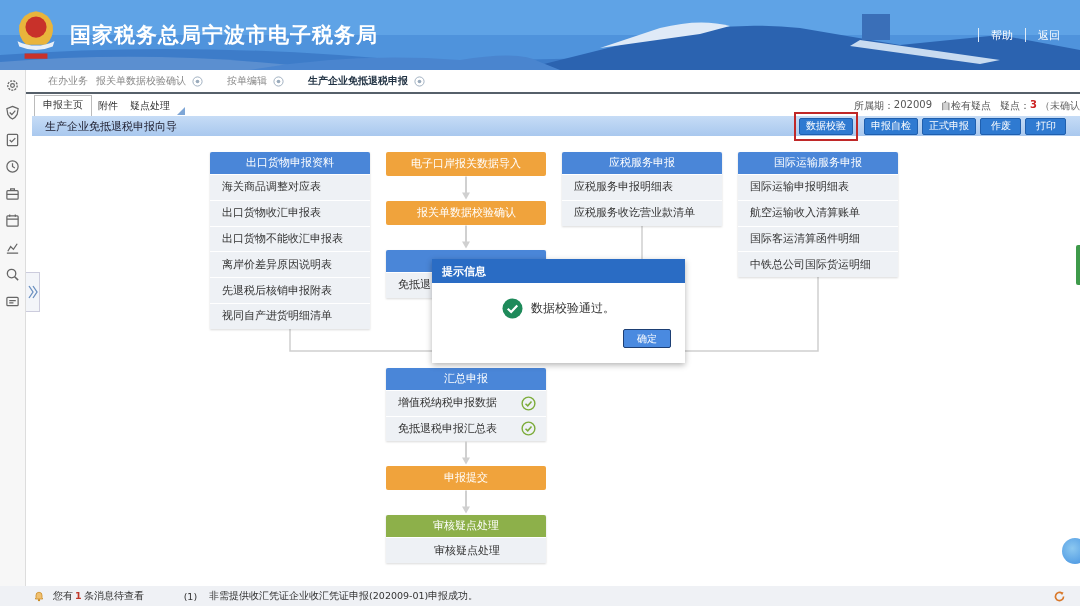 The image size is (1080, 606). Describe the element at coordinates (1045, 126) in the screenshot. I see `toolbar-button: 打印` at that location.